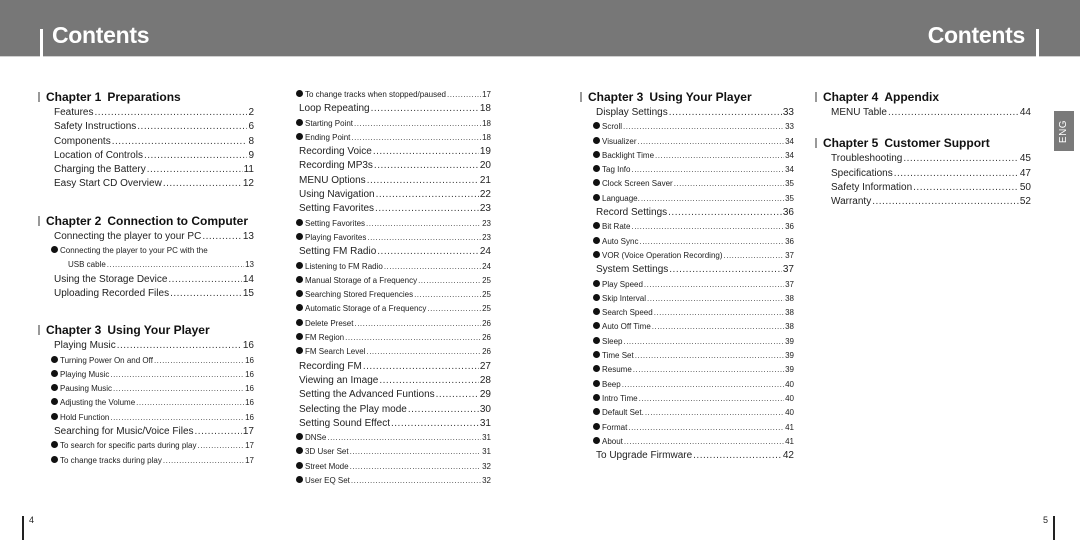 The width and height of the screenshot is (1080, 540). What do you see at coordinates (391, 395) in the screenshot?
I see `toc-entry: Setting the Advanced Funtions 29` at bounding box center [391, 395].